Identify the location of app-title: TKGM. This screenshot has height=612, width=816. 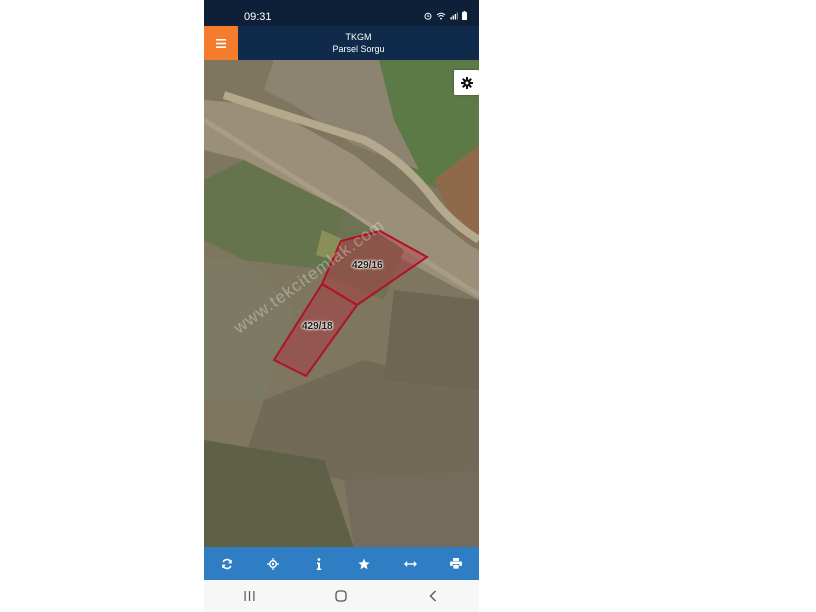
(358, 37).